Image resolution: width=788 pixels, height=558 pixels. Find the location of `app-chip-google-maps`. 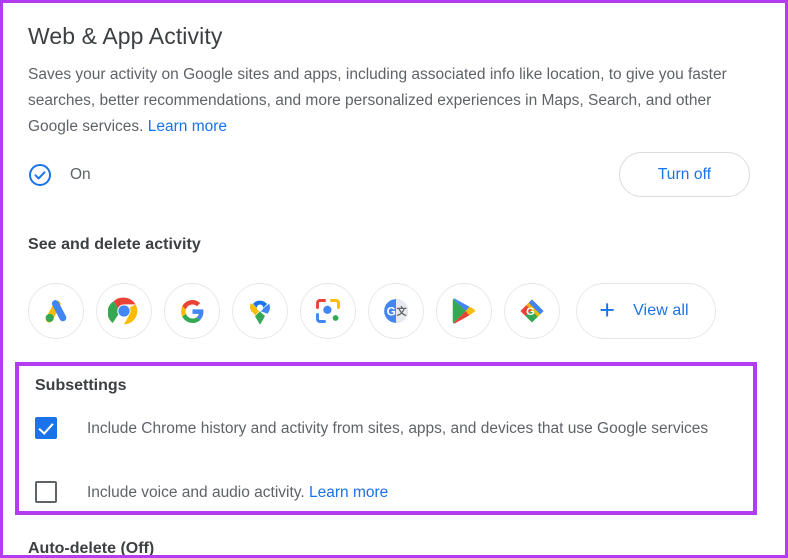

app-chip-google-maps is located at coordinates (260, 311).